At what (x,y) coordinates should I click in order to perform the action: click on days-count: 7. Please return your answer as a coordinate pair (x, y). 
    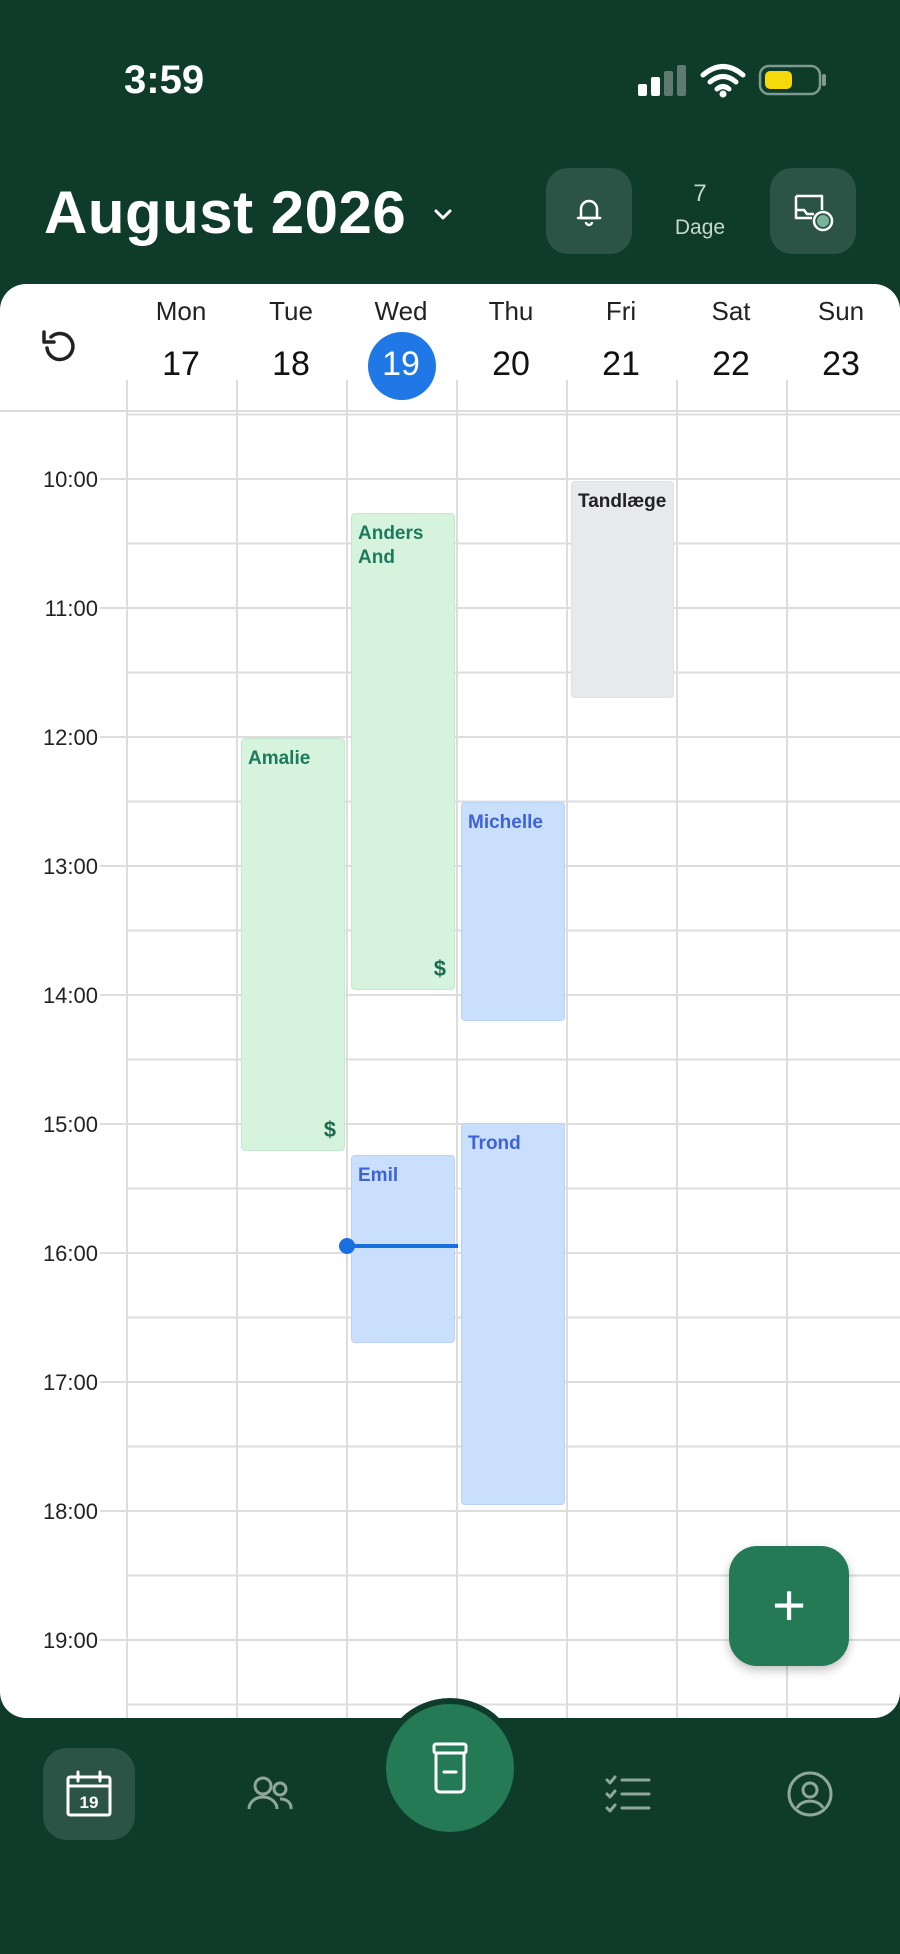
    Looking at the image, I should click on (700, 193).